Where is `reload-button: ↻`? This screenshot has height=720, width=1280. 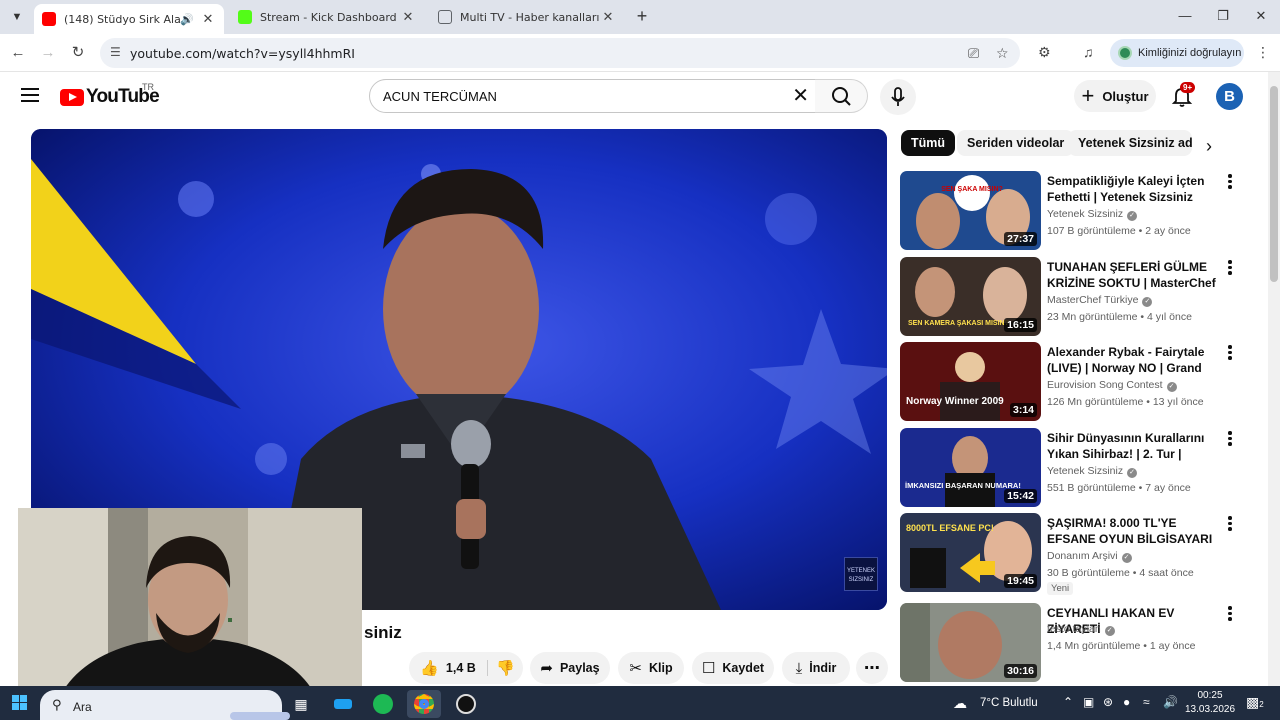 reload-button: ↻ is located at coordinates (78, 53).